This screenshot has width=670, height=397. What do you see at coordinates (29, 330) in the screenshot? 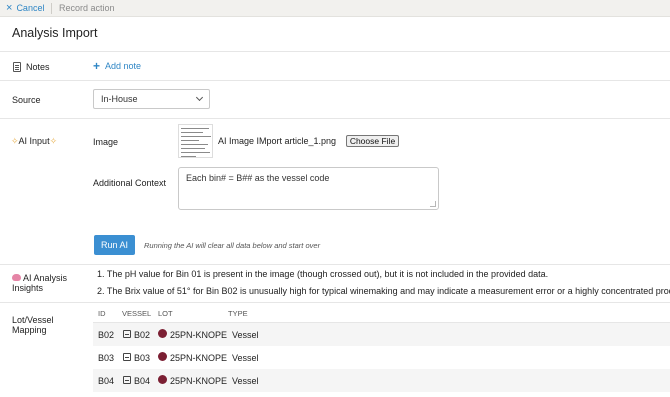
I see `mapping-label-line2: Mapping` at bounding box center [29, 330].